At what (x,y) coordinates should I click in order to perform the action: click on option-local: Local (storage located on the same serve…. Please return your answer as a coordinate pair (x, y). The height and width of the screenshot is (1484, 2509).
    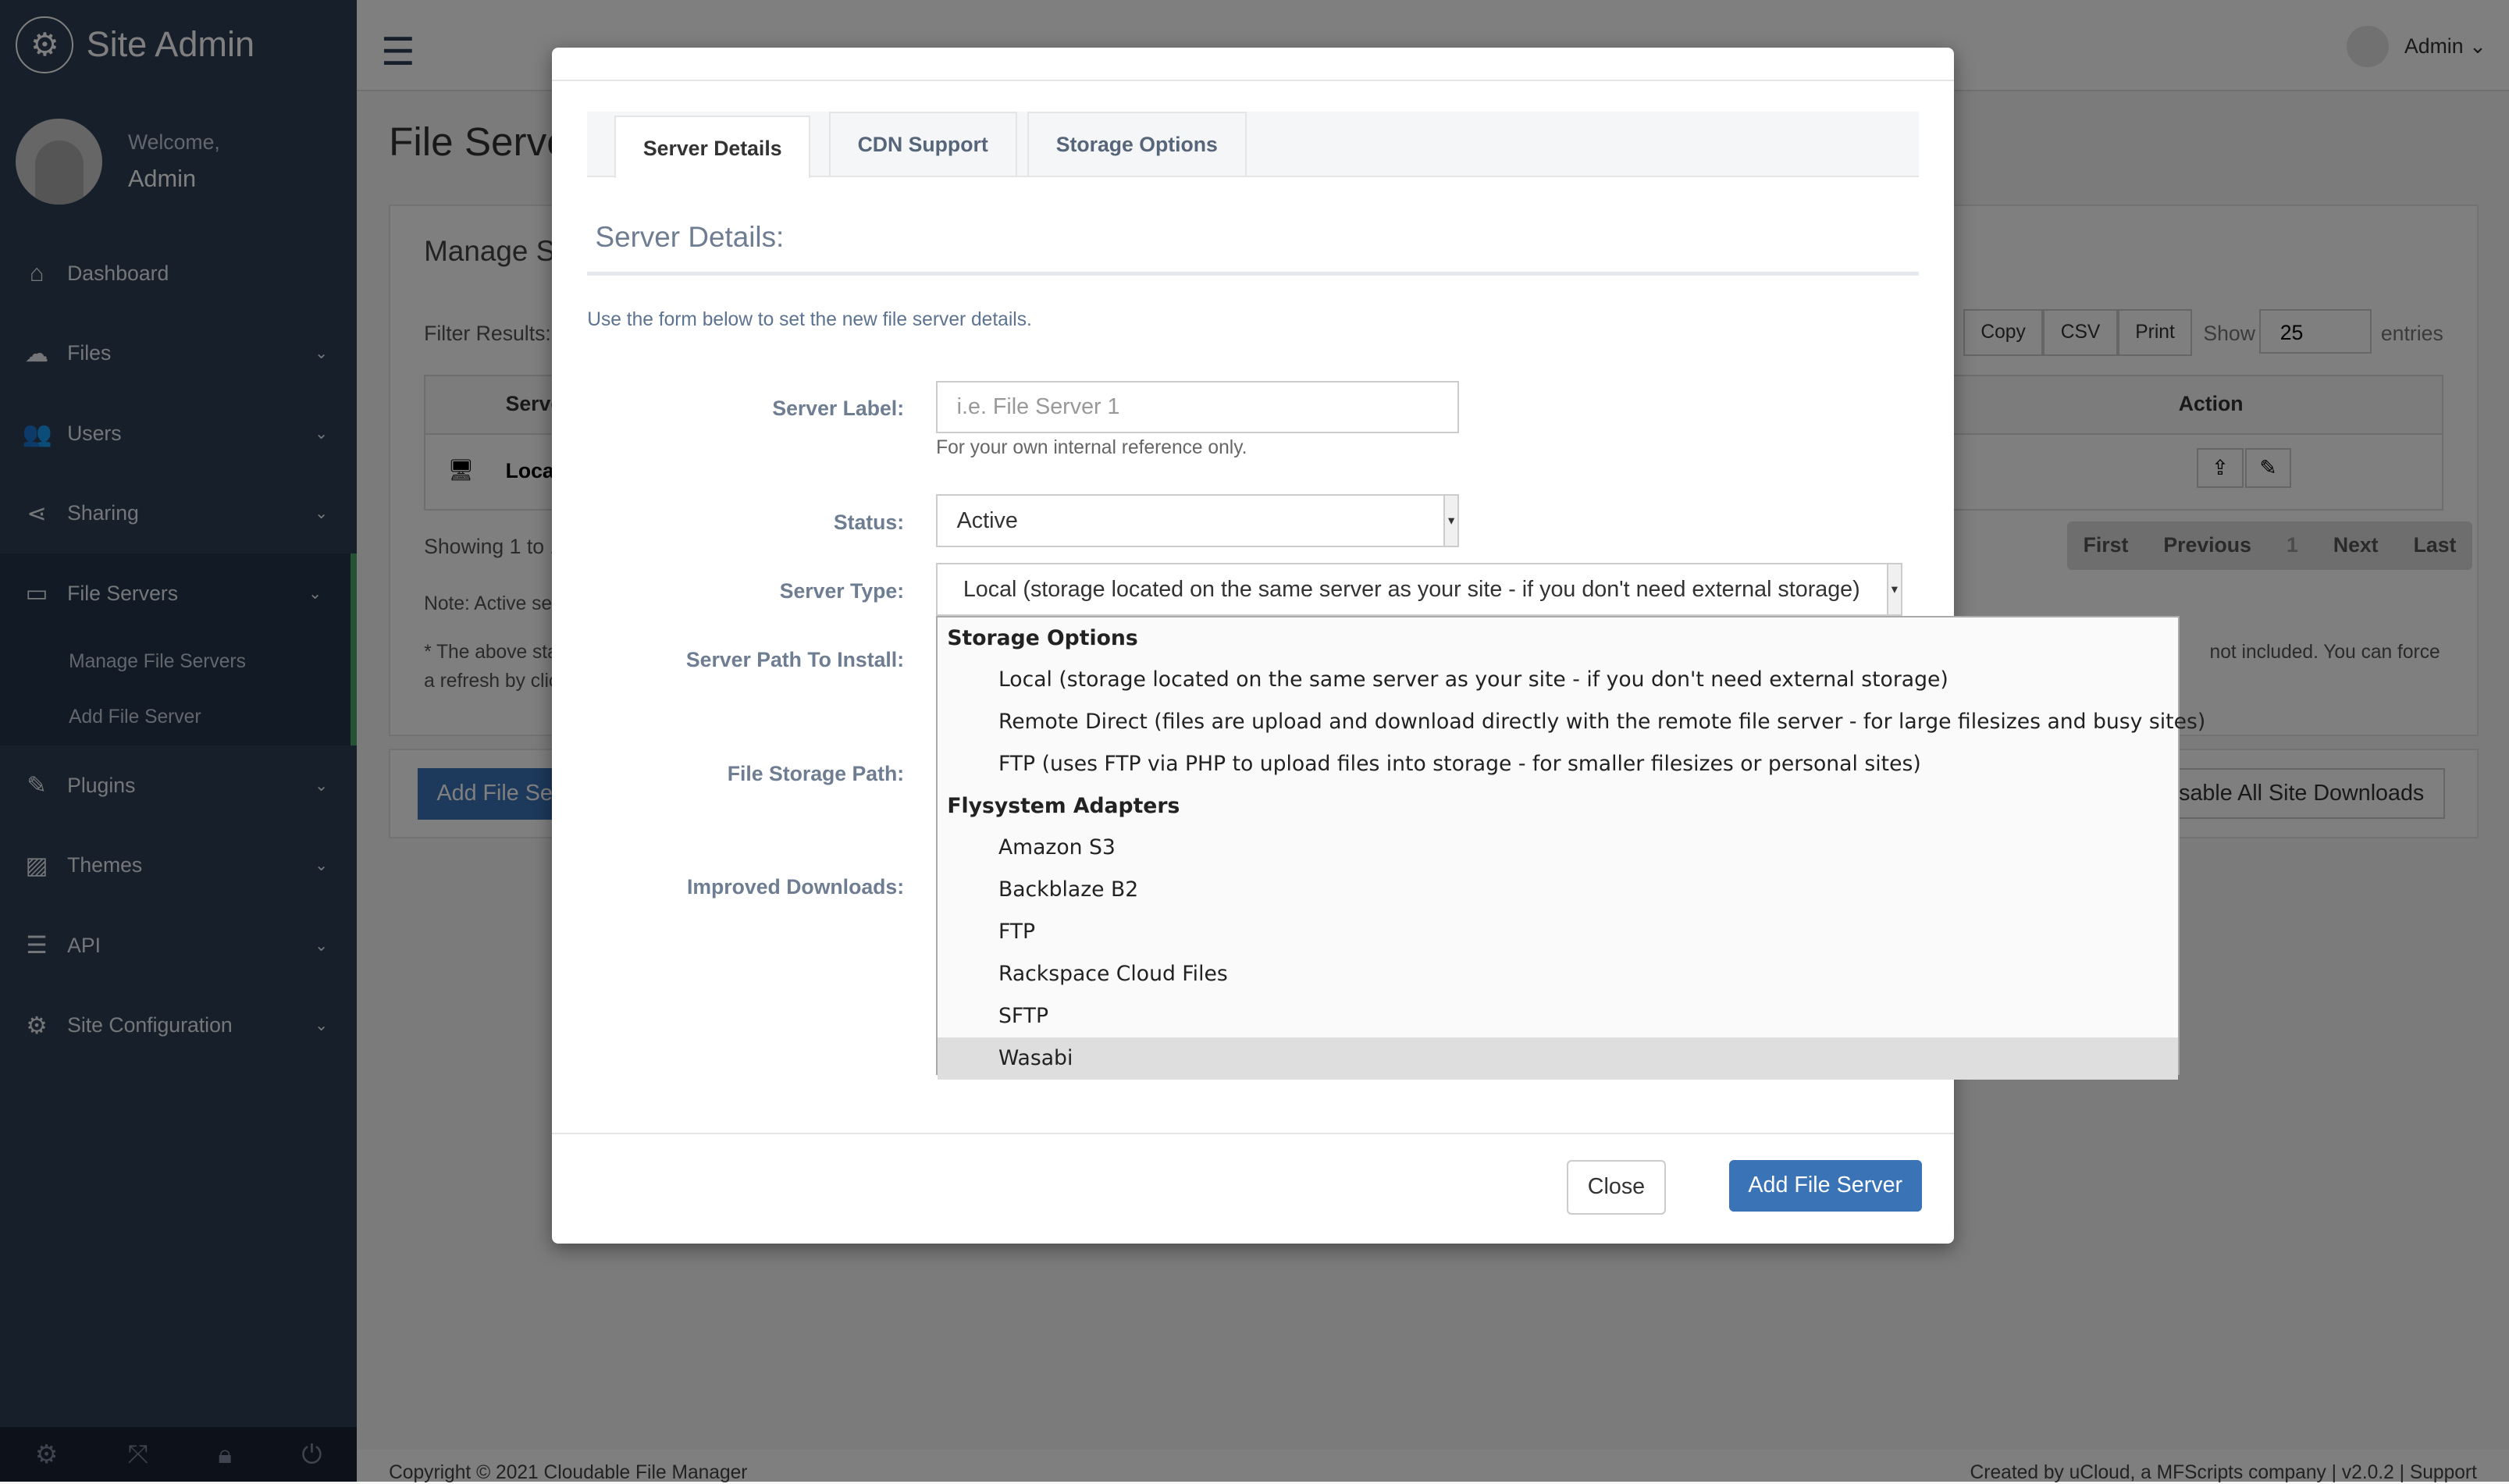
    Looking at the image, I should click on (1558, 680).